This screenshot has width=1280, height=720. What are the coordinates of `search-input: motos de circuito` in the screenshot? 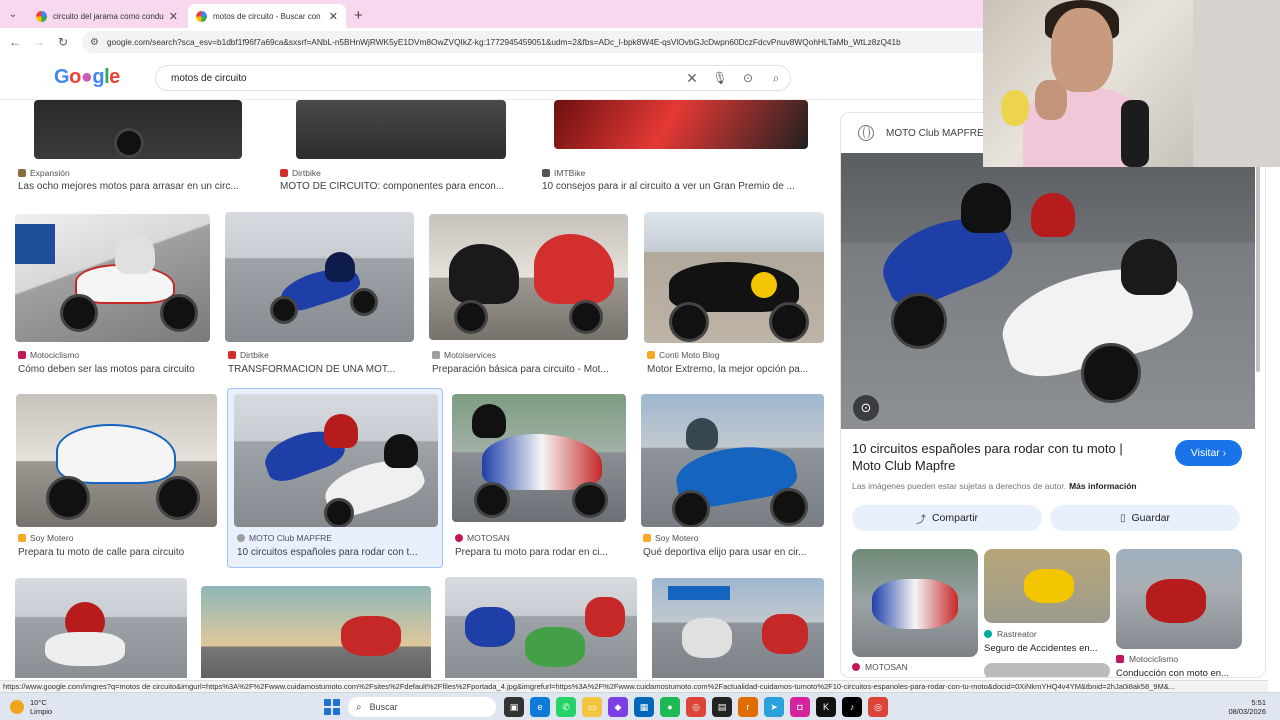 It's located at (424, 78).